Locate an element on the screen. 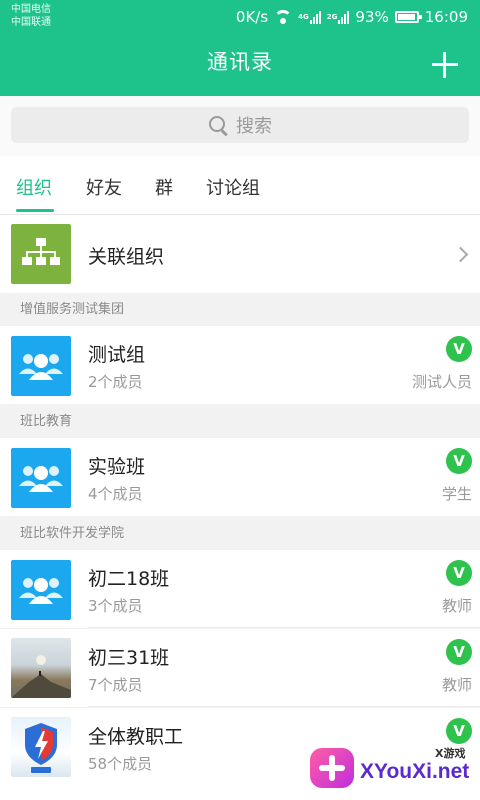  org-tree-icon is located at coordinates (41, 254).